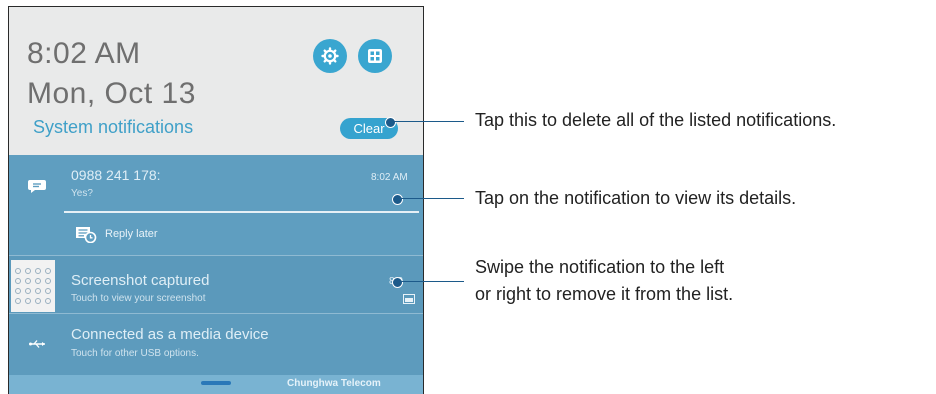 This screenshot has height=394, width=936. Describe the element at coordinates (604, 294) in the screenshot. I see `callout-swipe-line2: or right to remove it from the list.` at that location.